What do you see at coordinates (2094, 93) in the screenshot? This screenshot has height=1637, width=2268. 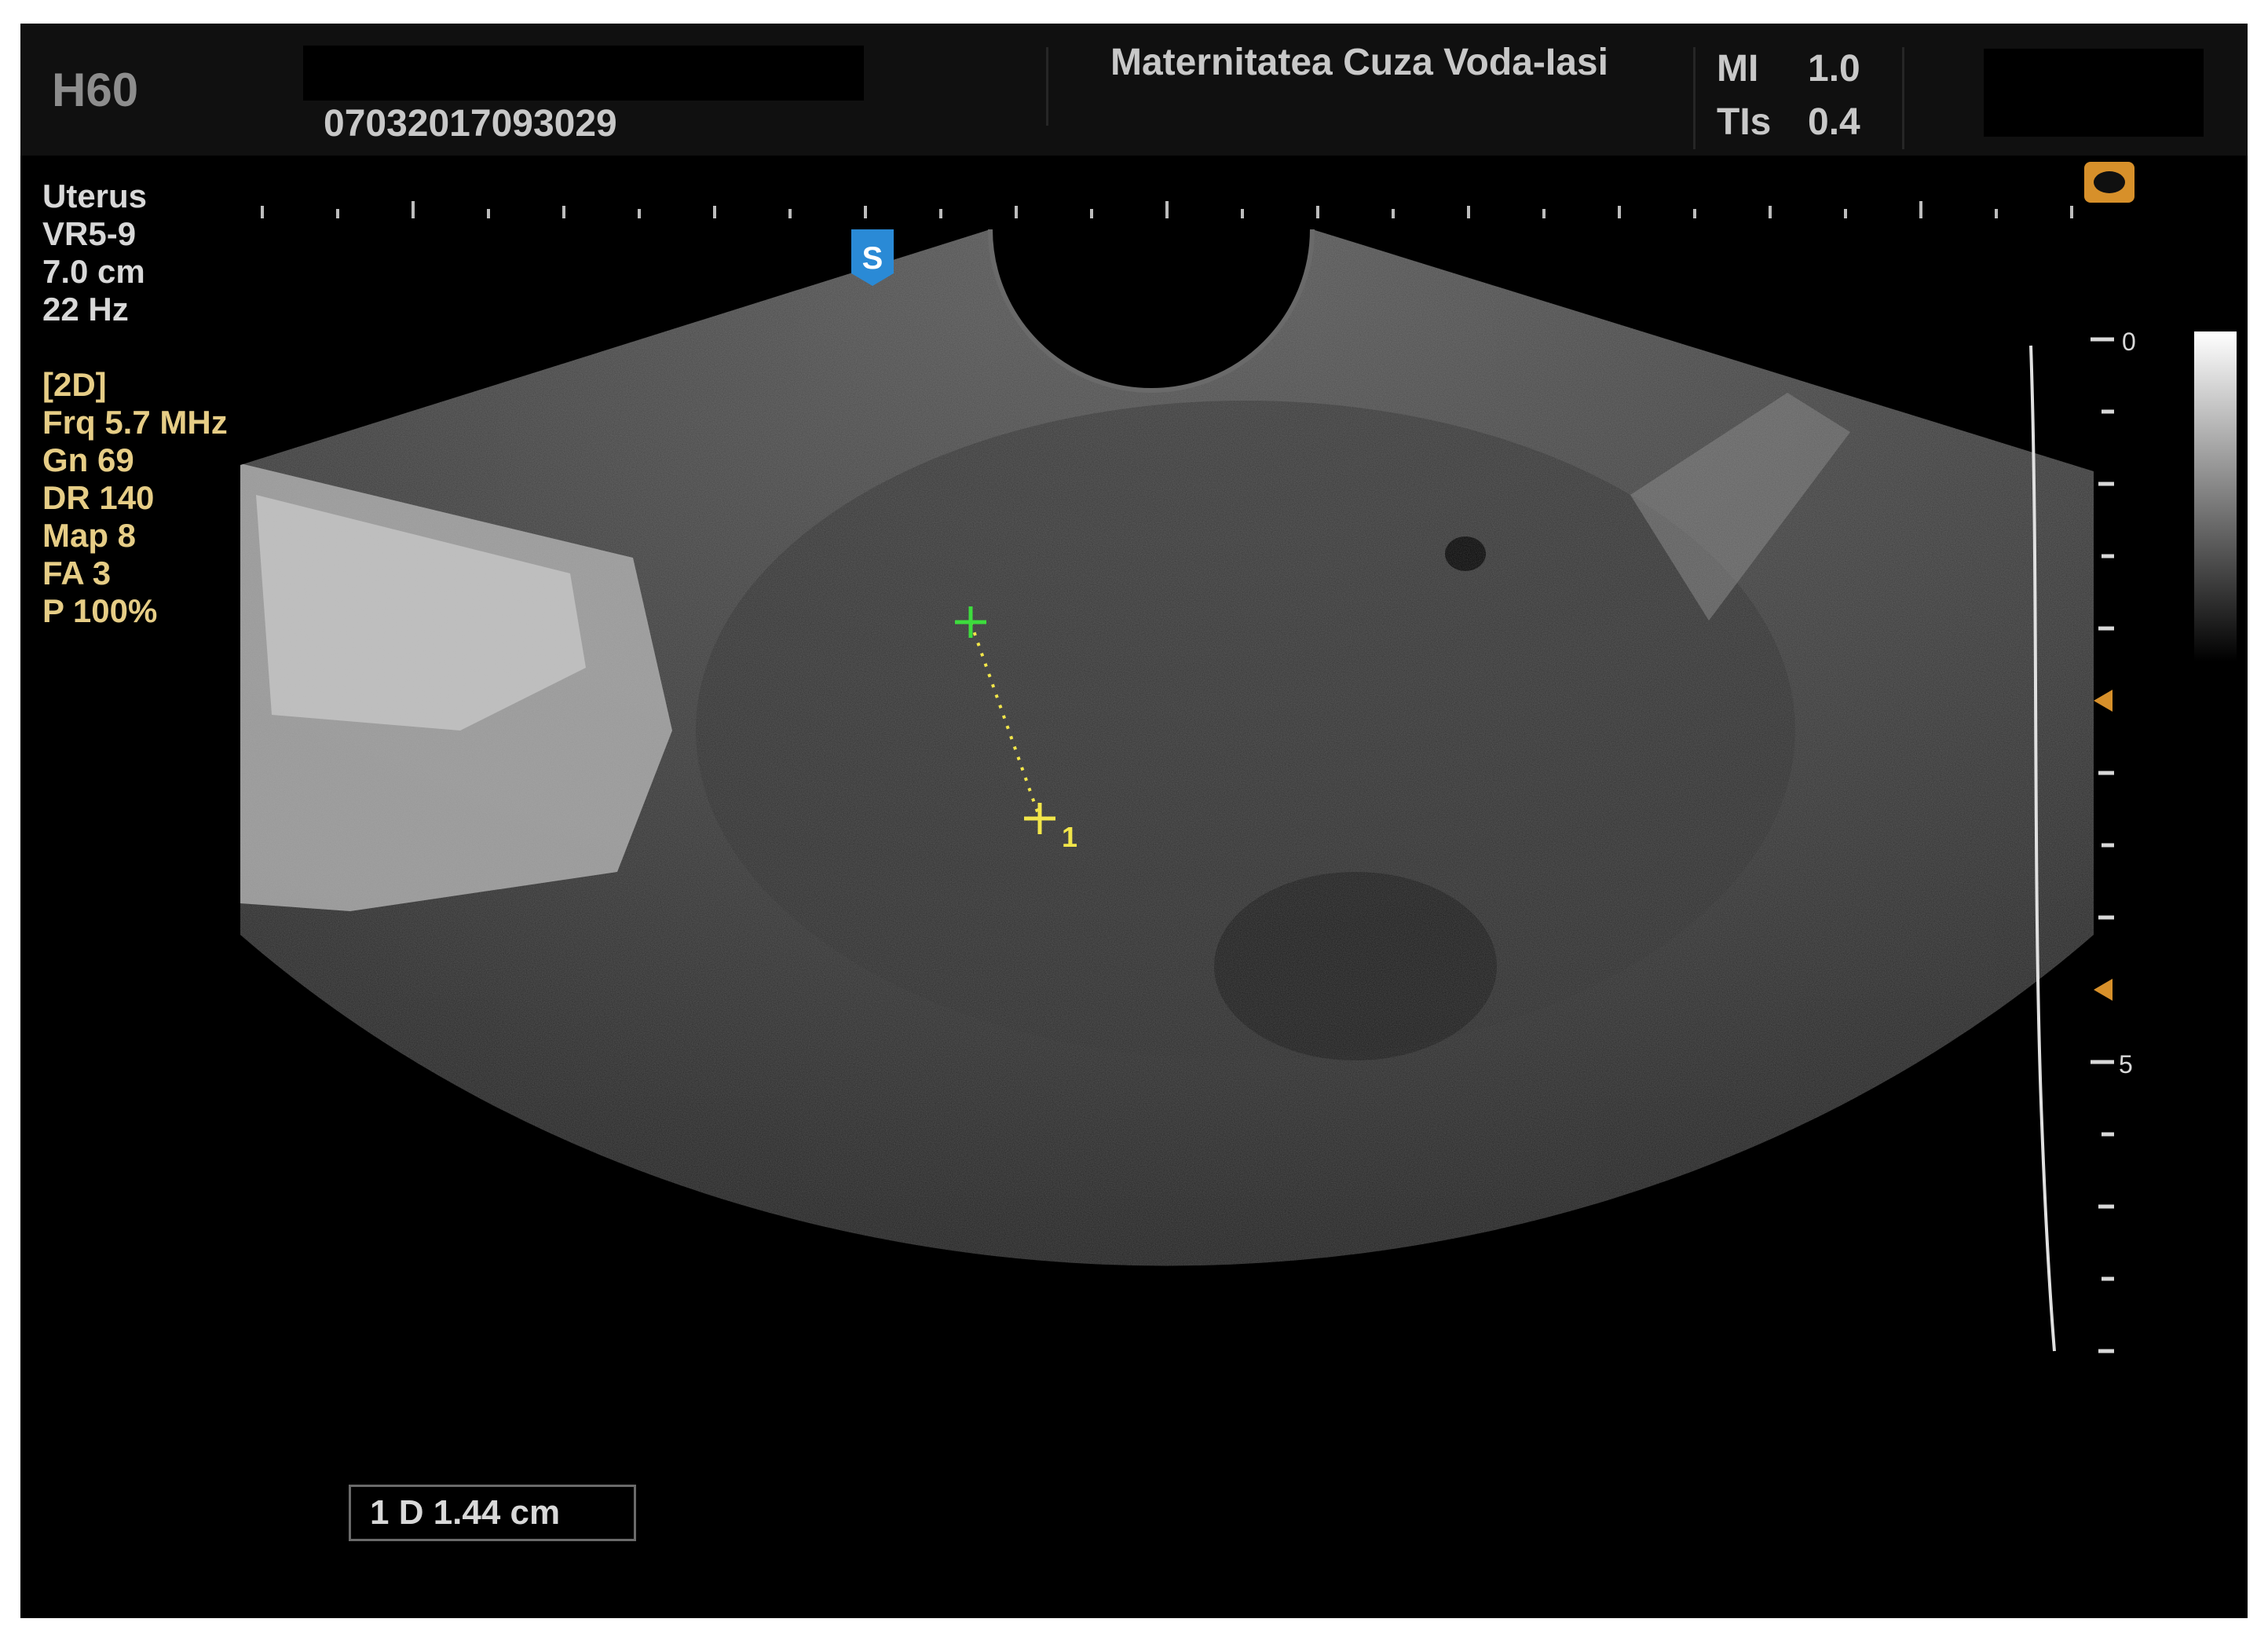 I see `redacted-info` at bounding box center [2094, 93].